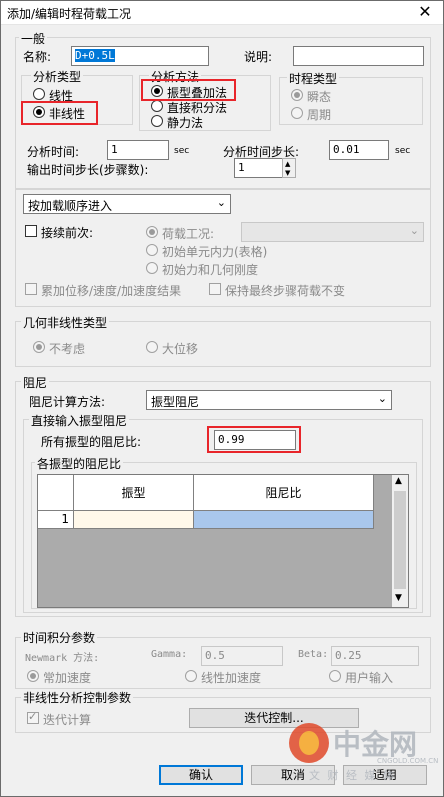 Image resolution: width=444 pixels, height=797 pixels. I want to click on damping-table: 振型 阻尼比 1 ▲ ▼, so click(223, 541).